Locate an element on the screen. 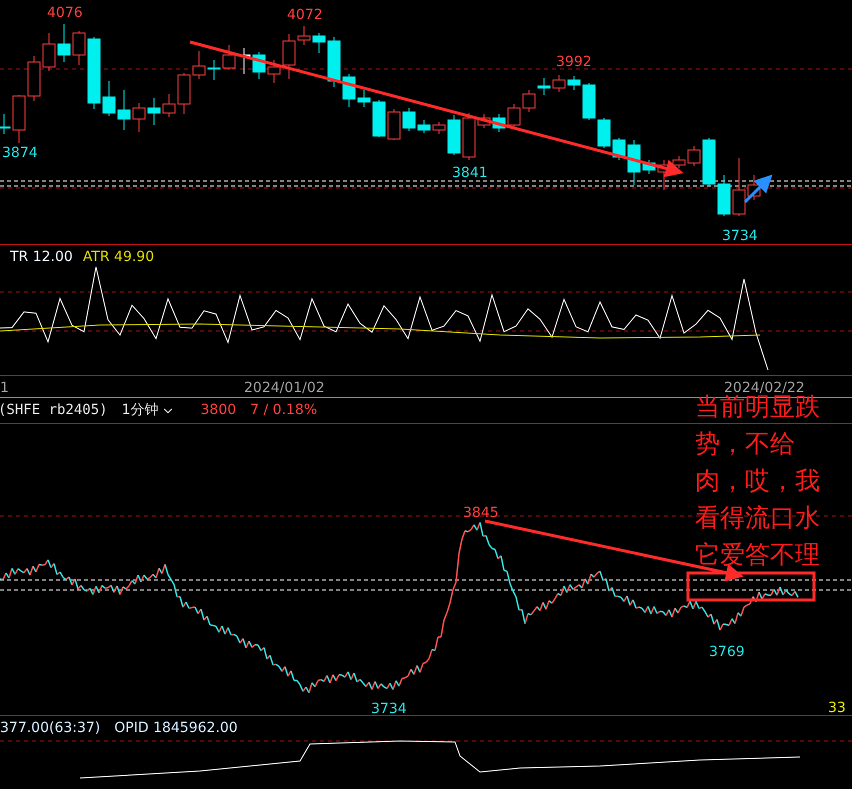  up-arrow is located at coordinates (758, 189).